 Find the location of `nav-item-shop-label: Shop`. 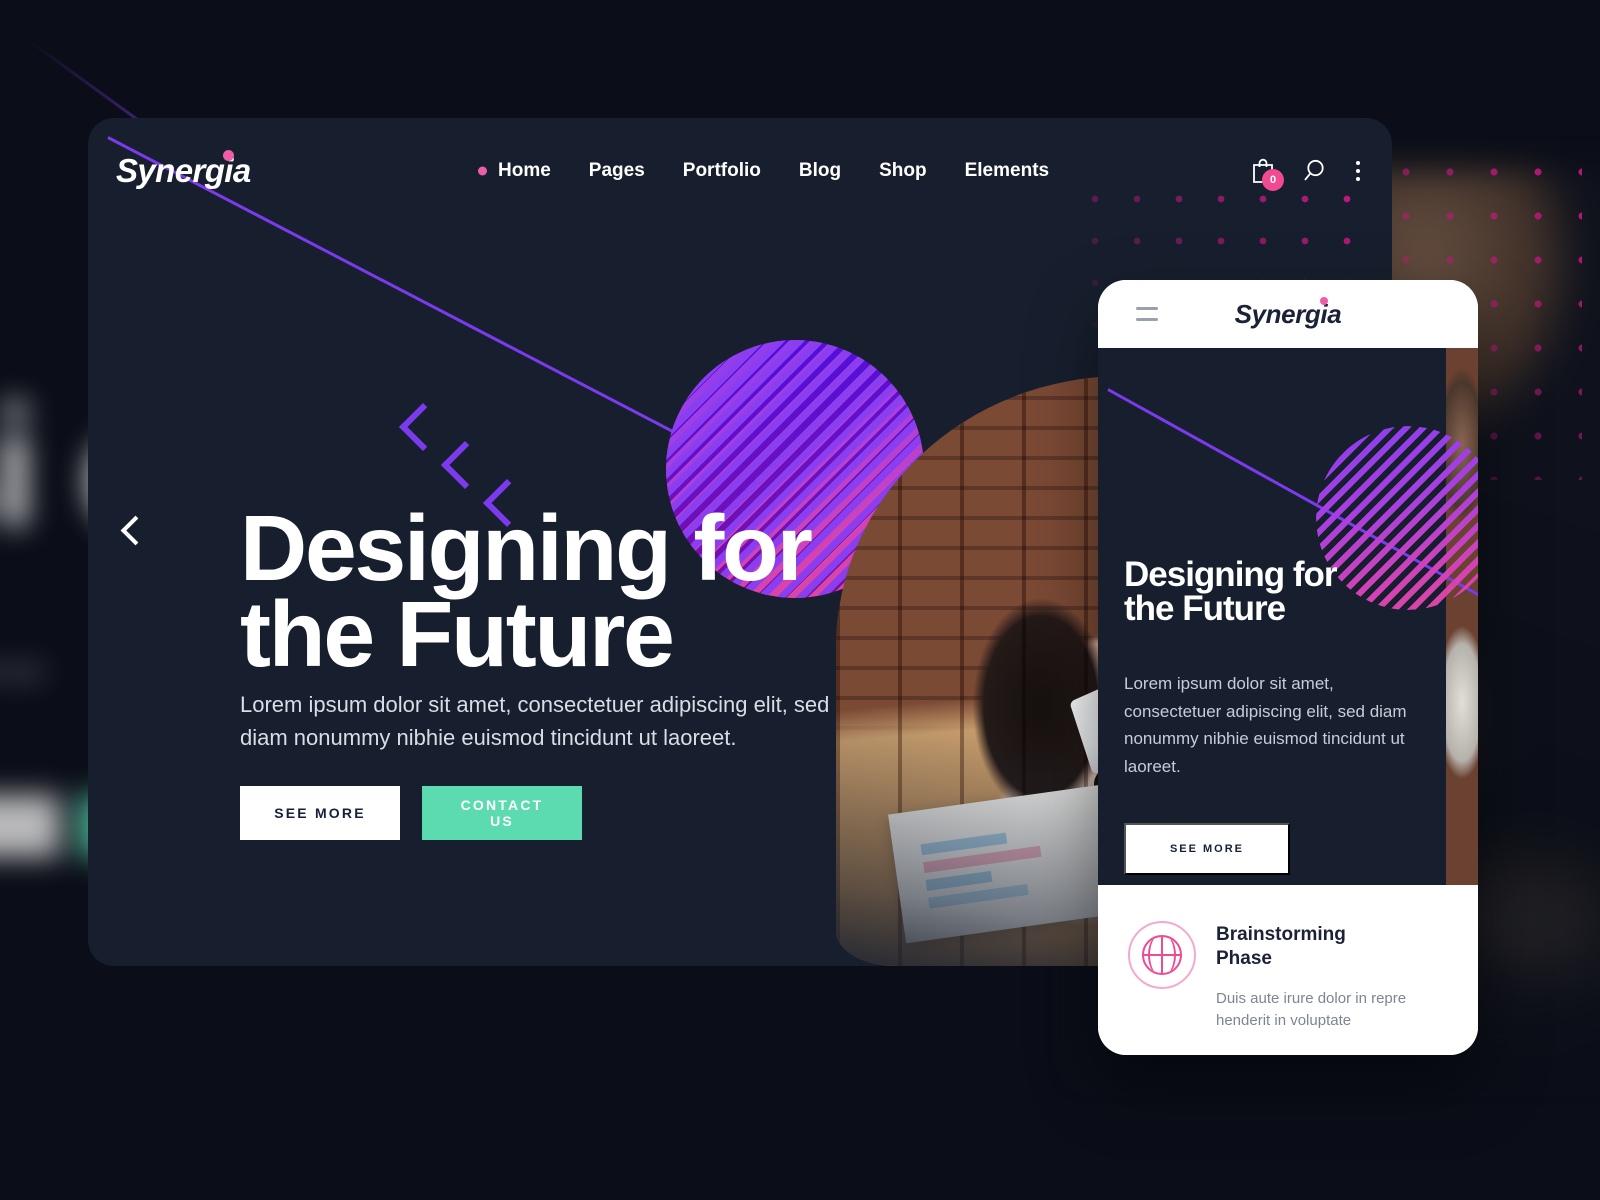

nav-item-shop-label: Shop is located at coordinates (903, 170).